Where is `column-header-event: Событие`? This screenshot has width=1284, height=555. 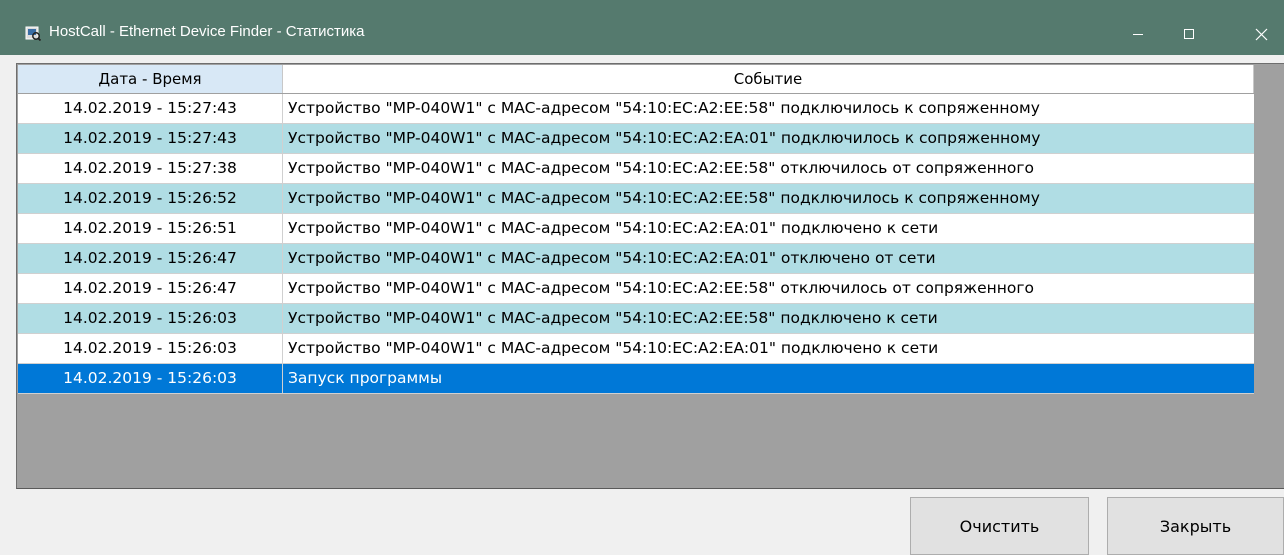
column-header-event: Событие is located at coordinates (768, 79).